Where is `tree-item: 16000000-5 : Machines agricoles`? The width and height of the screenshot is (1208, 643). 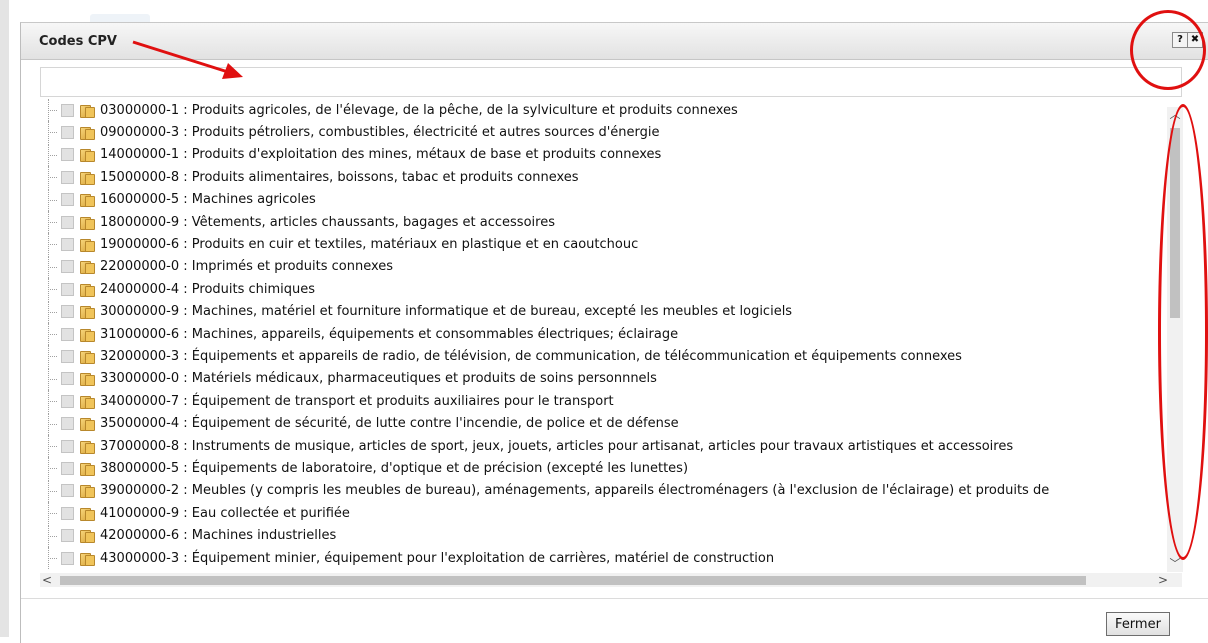
tree-item: 16000000-5 : Machines agricoles is located at coordinates (179, 199).